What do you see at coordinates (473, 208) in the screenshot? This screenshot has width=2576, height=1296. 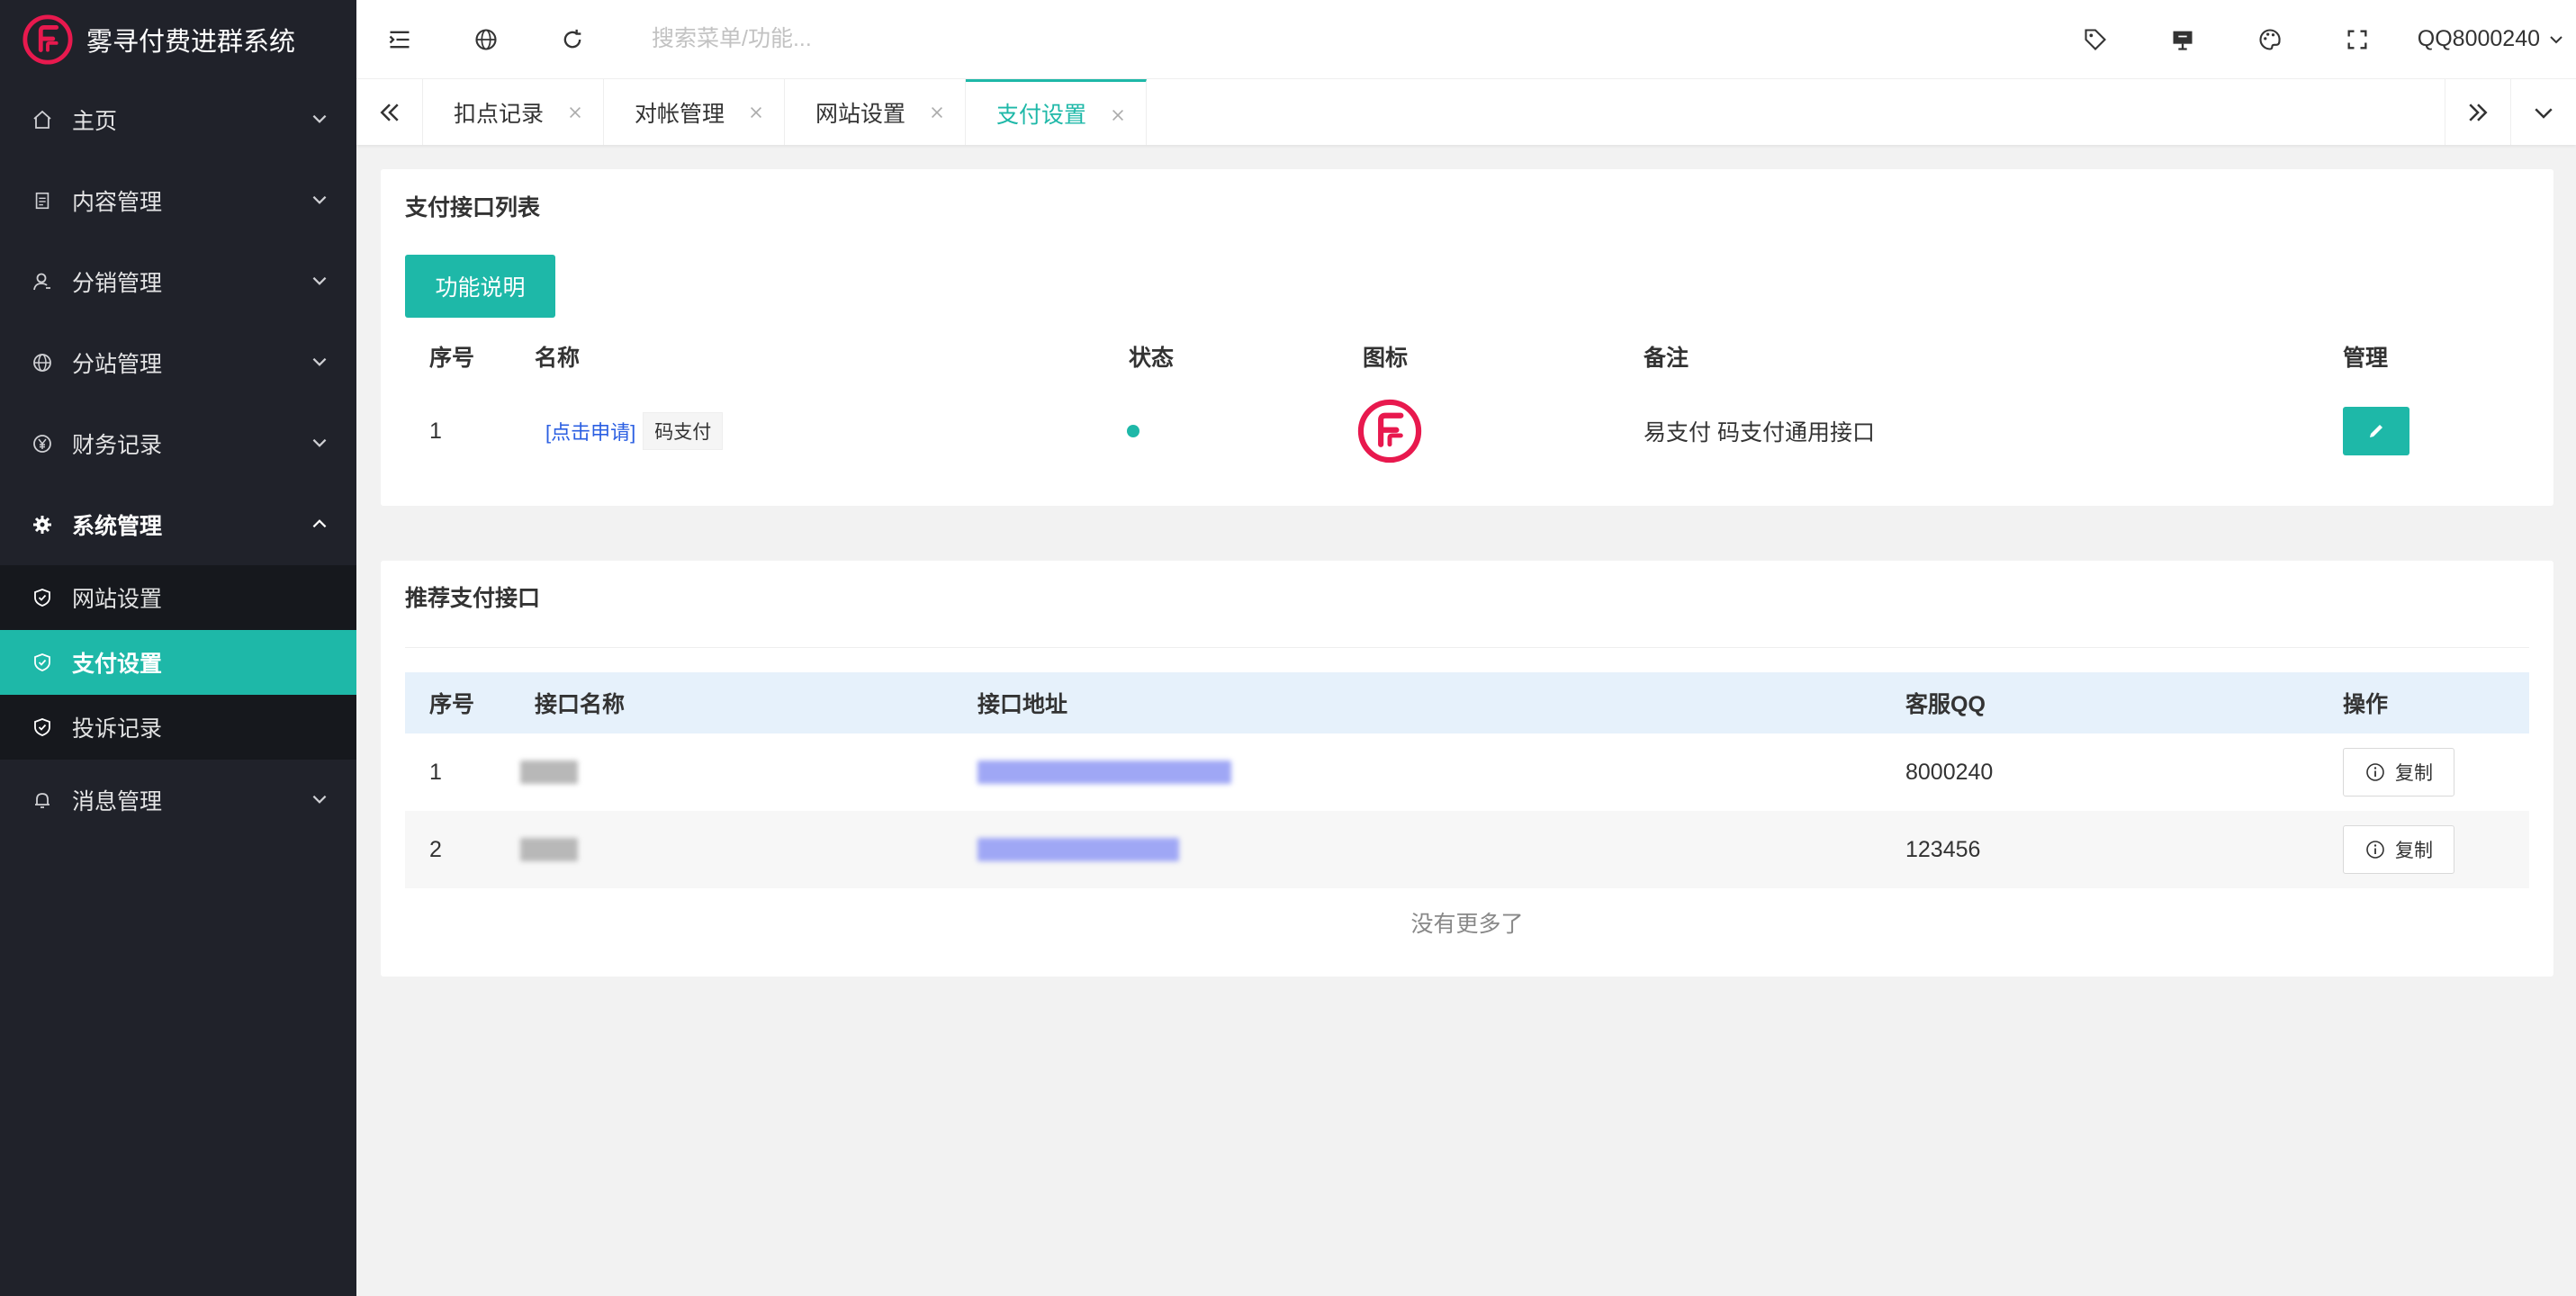 I see `card-title: 支付接口列表` at bounding box center [473, 208].